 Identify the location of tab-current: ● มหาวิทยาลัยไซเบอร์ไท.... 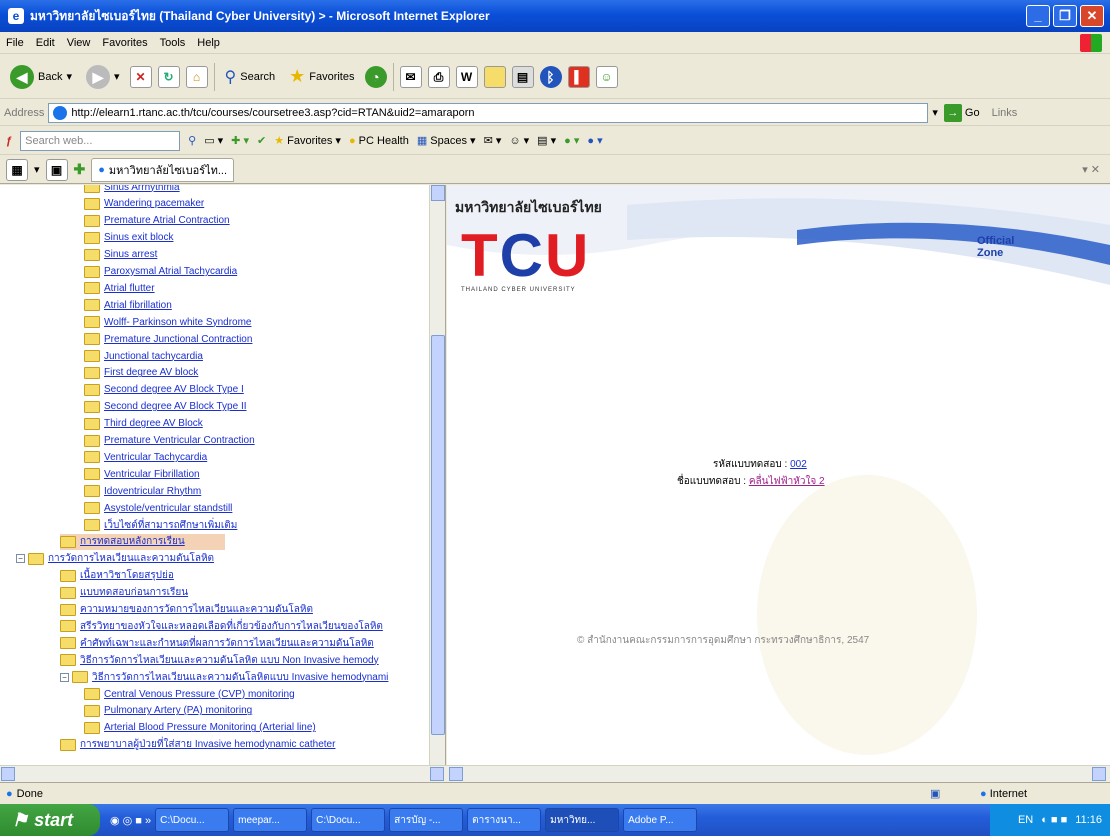
(163, 169).